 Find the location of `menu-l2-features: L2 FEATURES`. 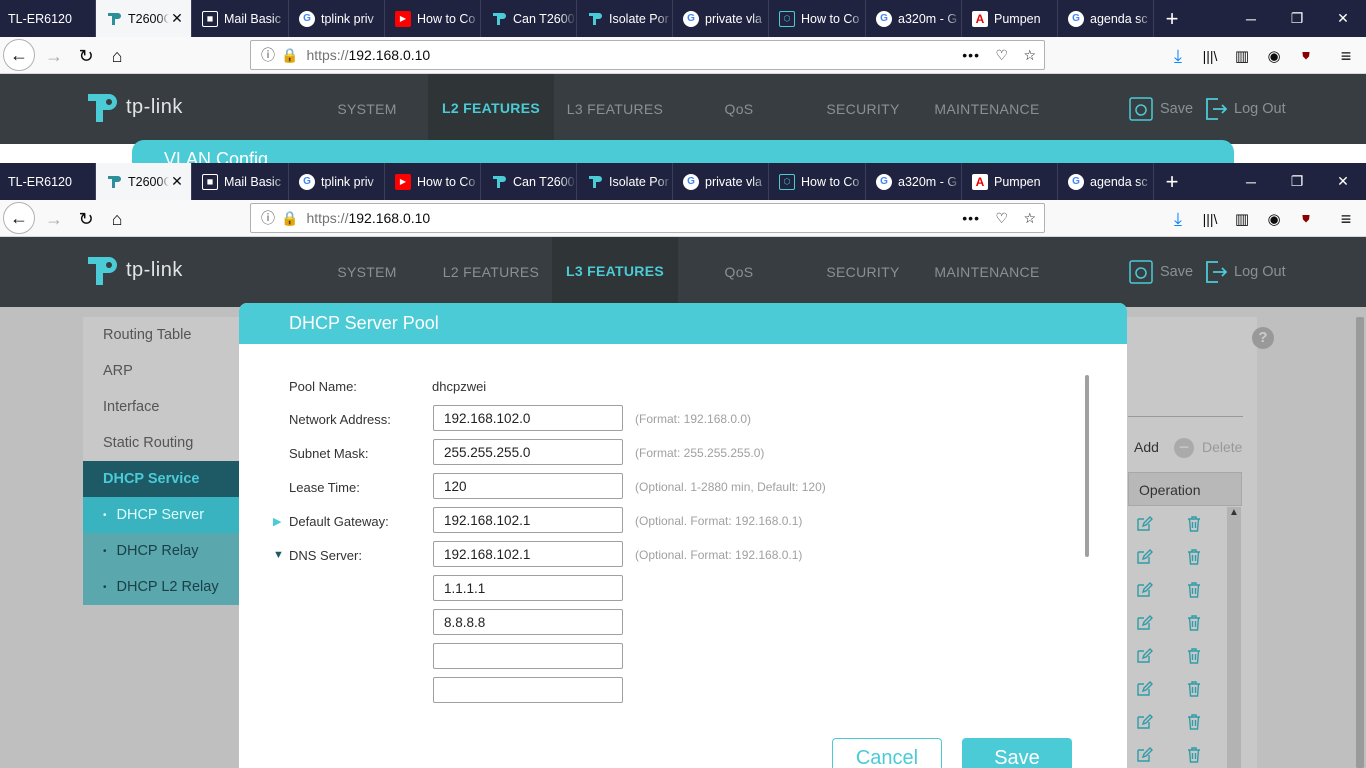

menu-l2-features: L2 FEATURES is located at coordinates (491, 272).